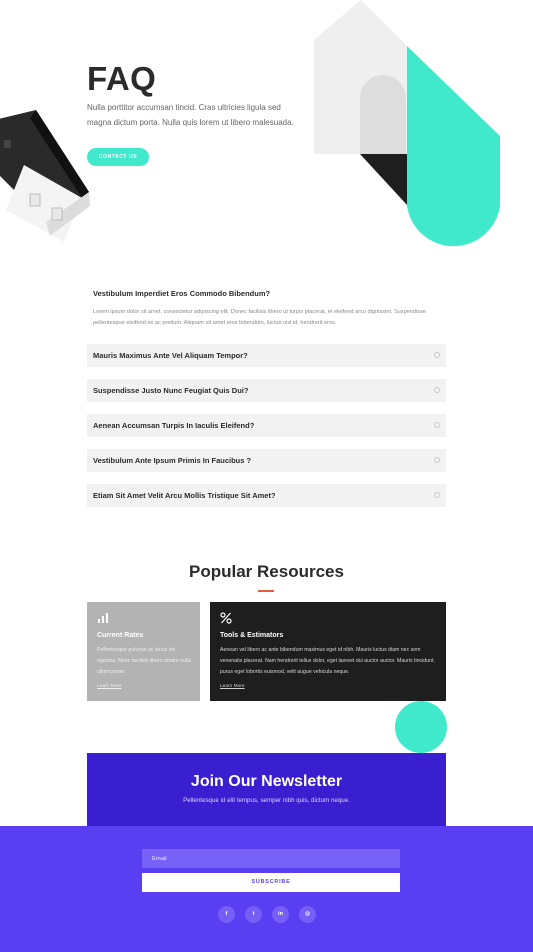 The width and height of the screenshot is (533, 952). I want to click on email-input, so click(271, 858).